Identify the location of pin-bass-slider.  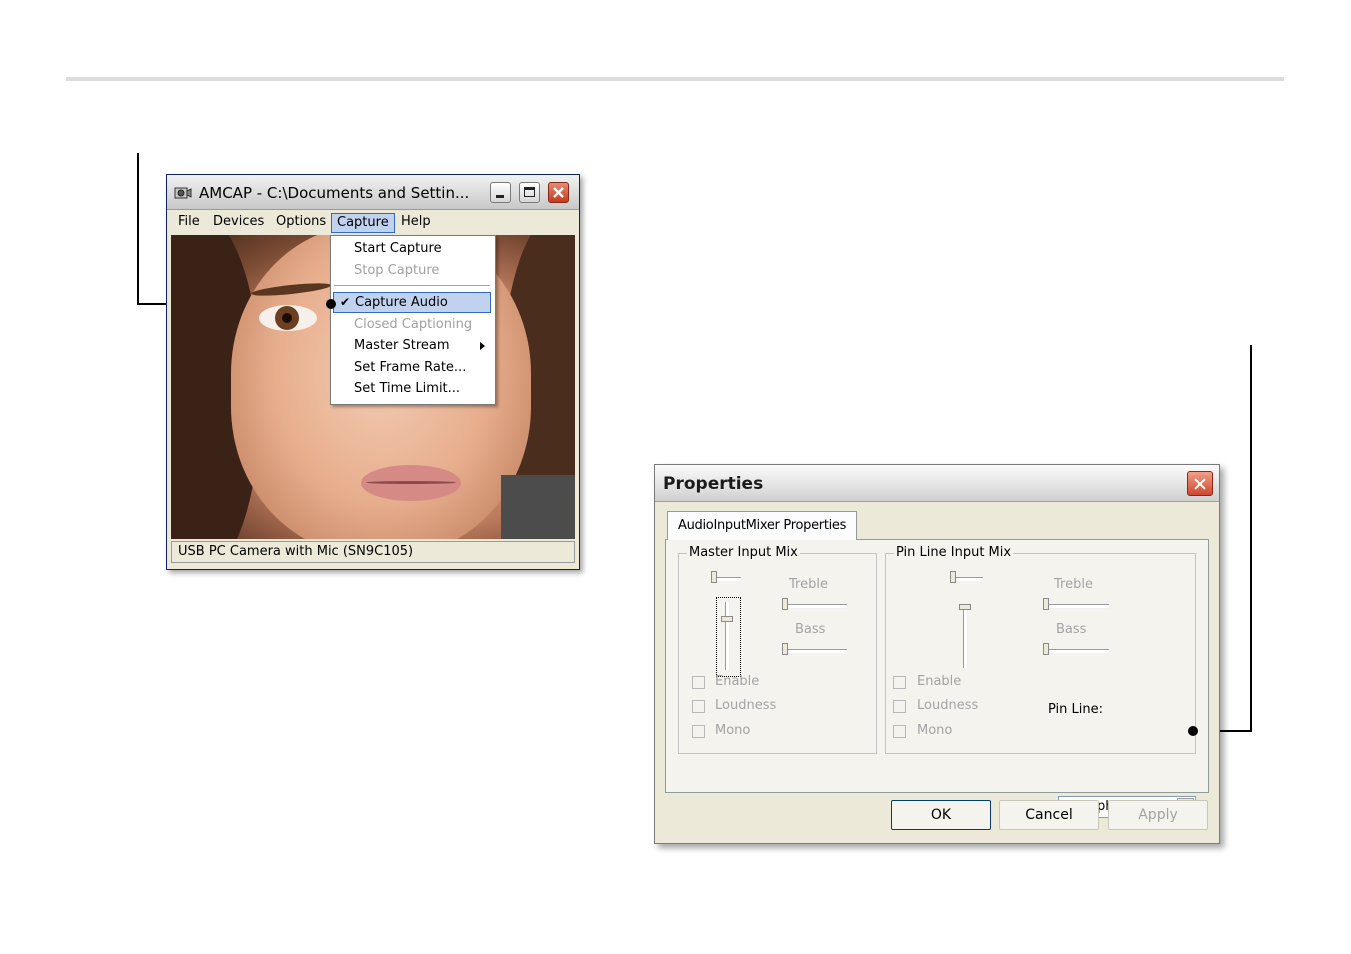
(1046, 649).